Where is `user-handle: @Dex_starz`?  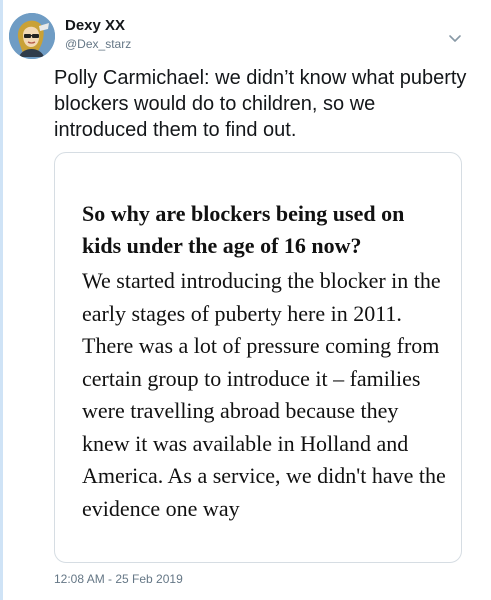 user-handle: @Dex_starz is located at coordinates (98, 44).